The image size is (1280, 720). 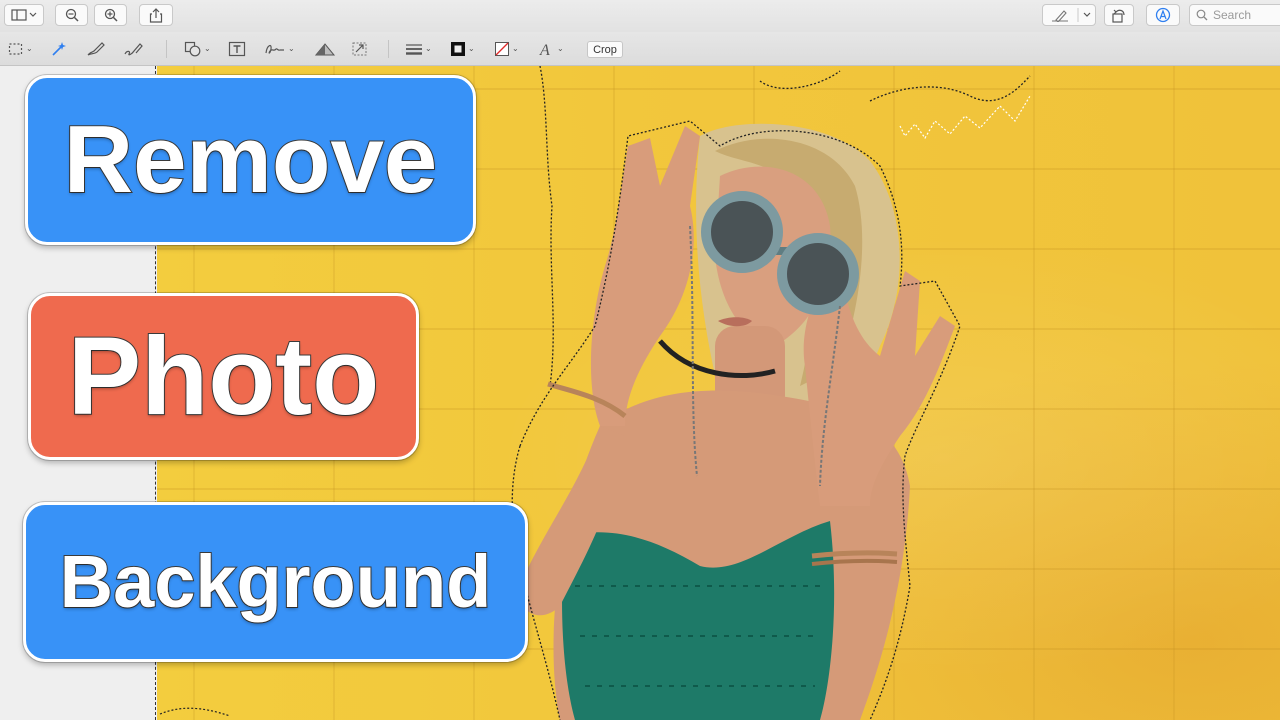 I want to click on title-box-background: Background, so click(x=275, y=582).